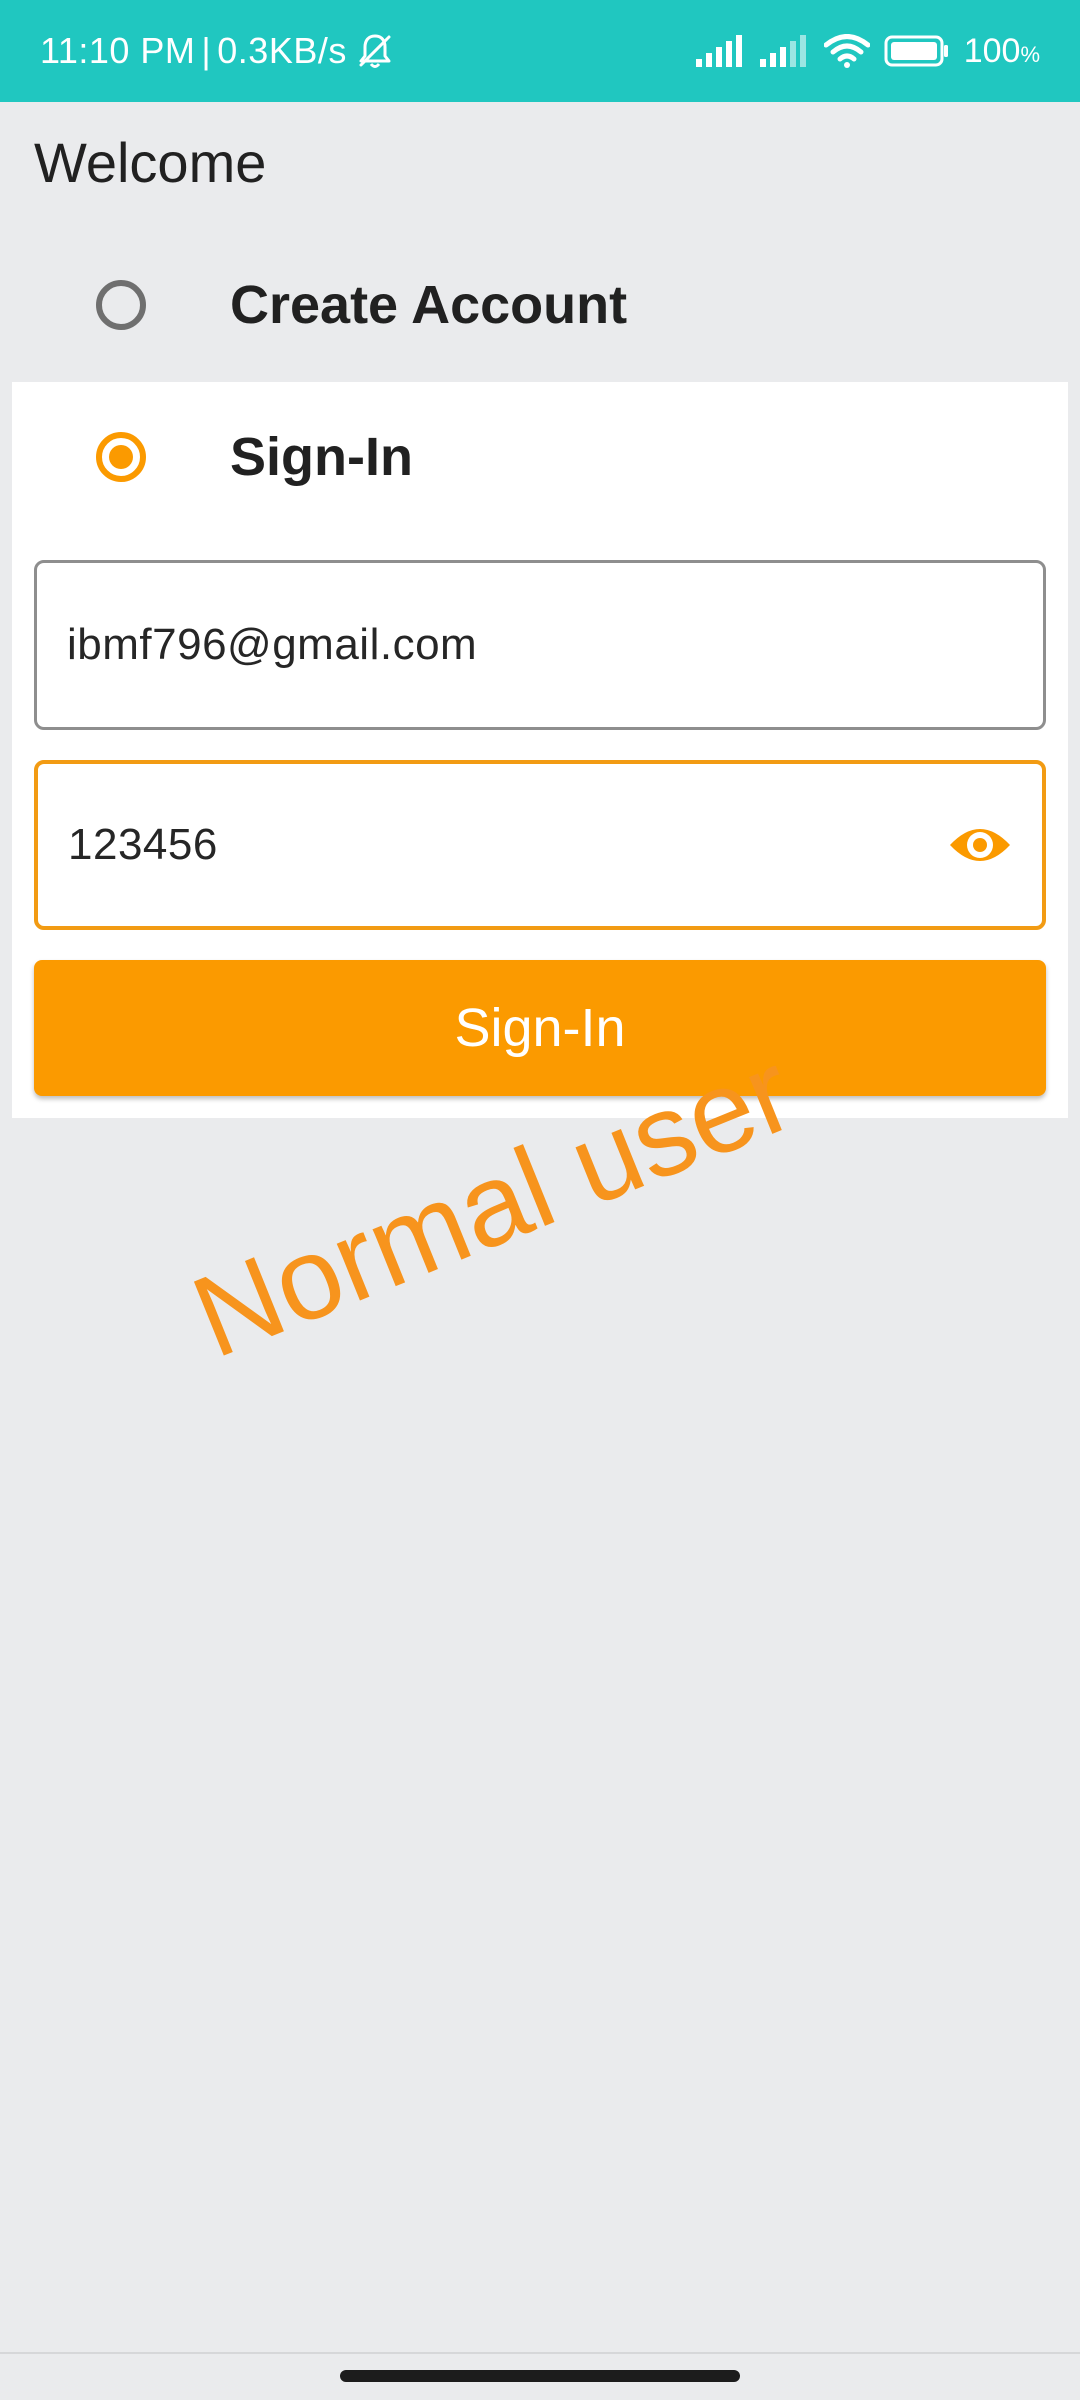  Describe the element at coordinates (143, 844) in the screenshot. I see `password-value: 123456` at that location.